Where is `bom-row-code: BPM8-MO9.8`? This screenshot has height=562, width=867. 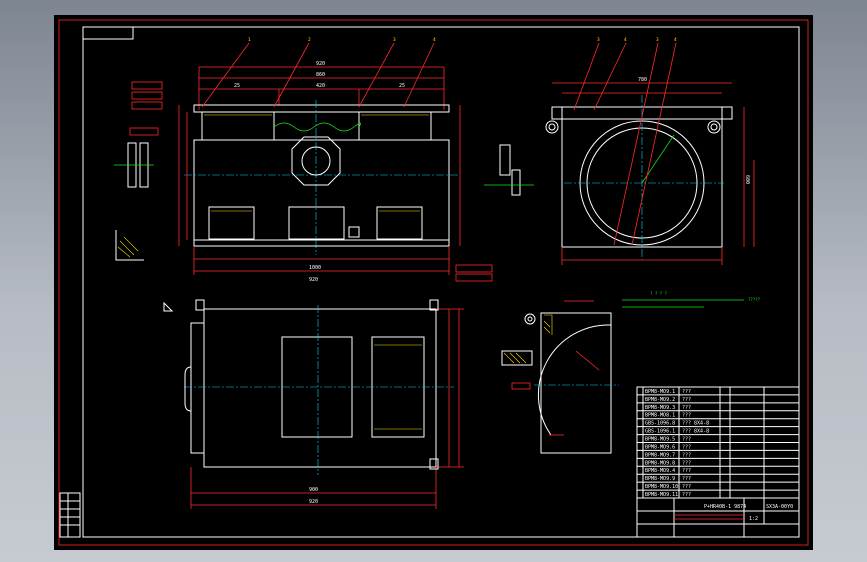 bom-row-code: BPM8-MO9.8 is located at coordinates (660, 463).